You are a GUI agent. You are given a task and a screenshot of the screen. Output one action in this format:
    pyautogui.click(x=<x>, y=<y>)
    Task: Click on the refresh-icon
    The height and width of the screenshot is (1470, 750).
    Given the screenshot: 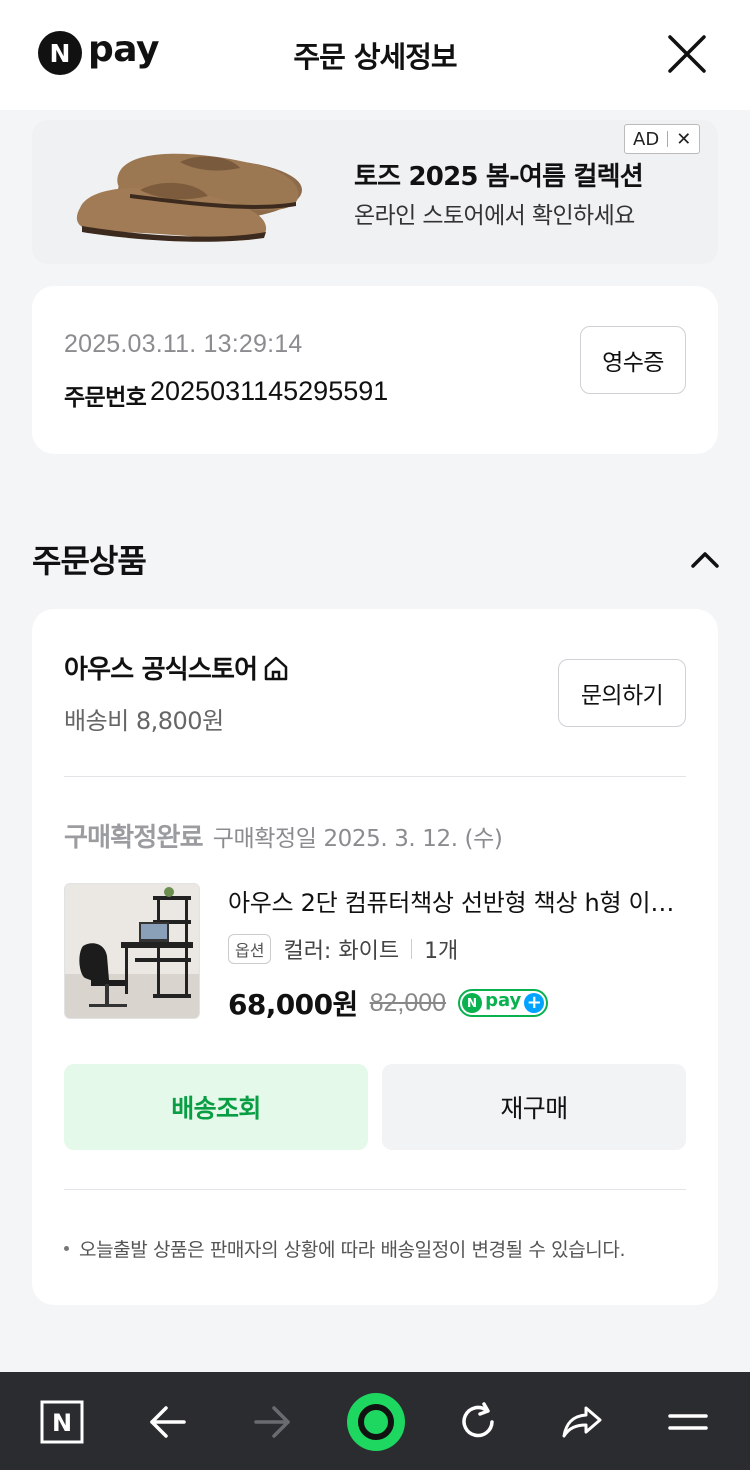 What is the action you would take?
    pyautogui.click(x=478, y=1420)
    